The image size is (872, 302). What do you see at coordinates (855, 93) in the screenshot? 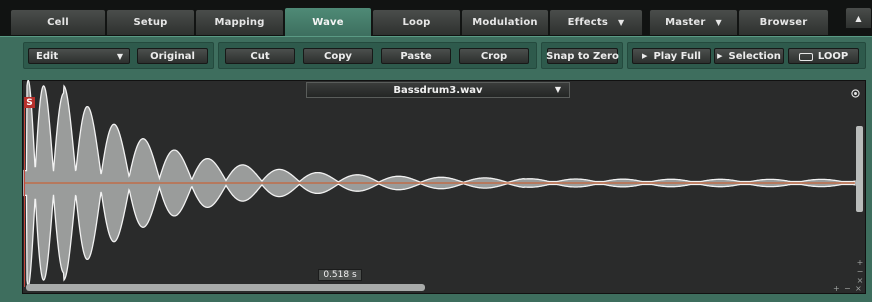
I see `target-icon` at bounding box center [855, 93].